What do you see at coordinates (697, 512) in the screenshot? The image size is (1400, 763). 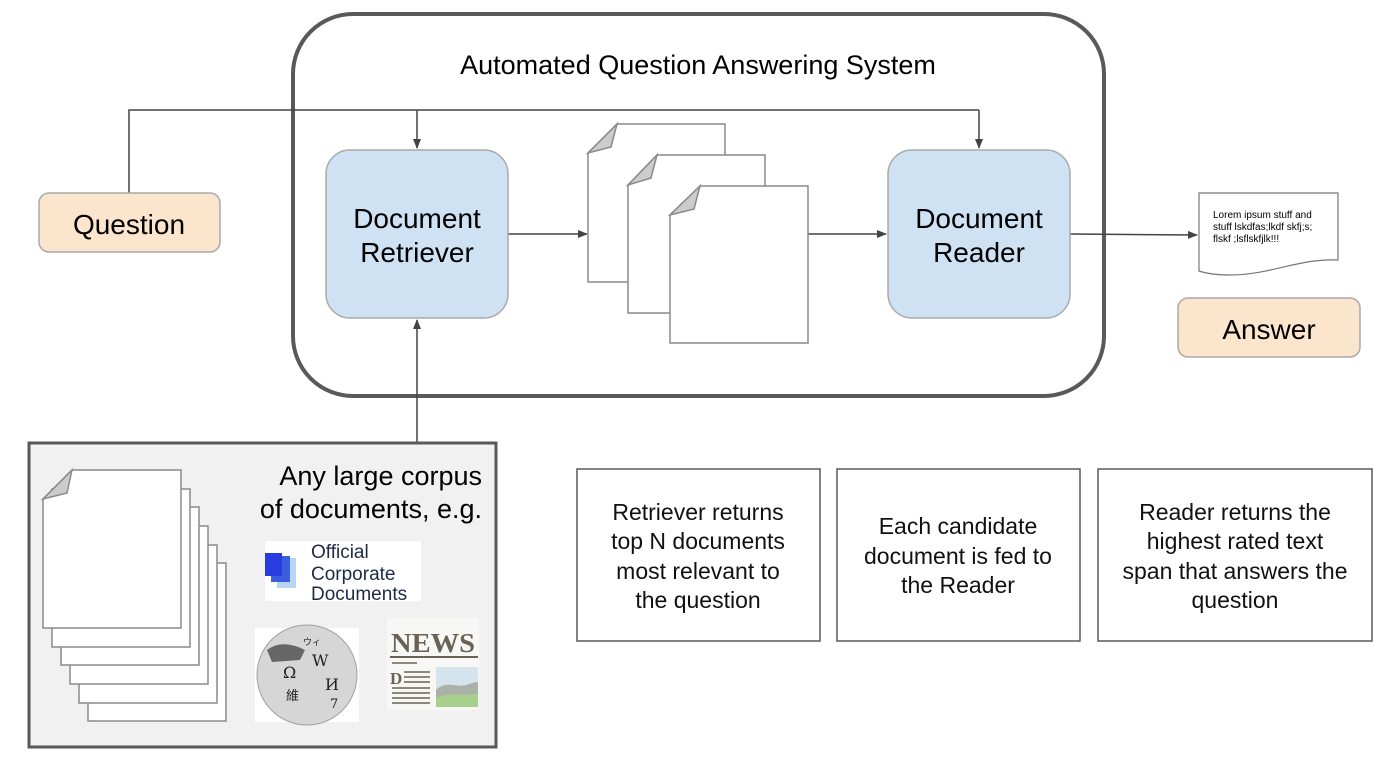 I see `note-retriever-line1: Retriever returns` at bounding box center [697, 512].